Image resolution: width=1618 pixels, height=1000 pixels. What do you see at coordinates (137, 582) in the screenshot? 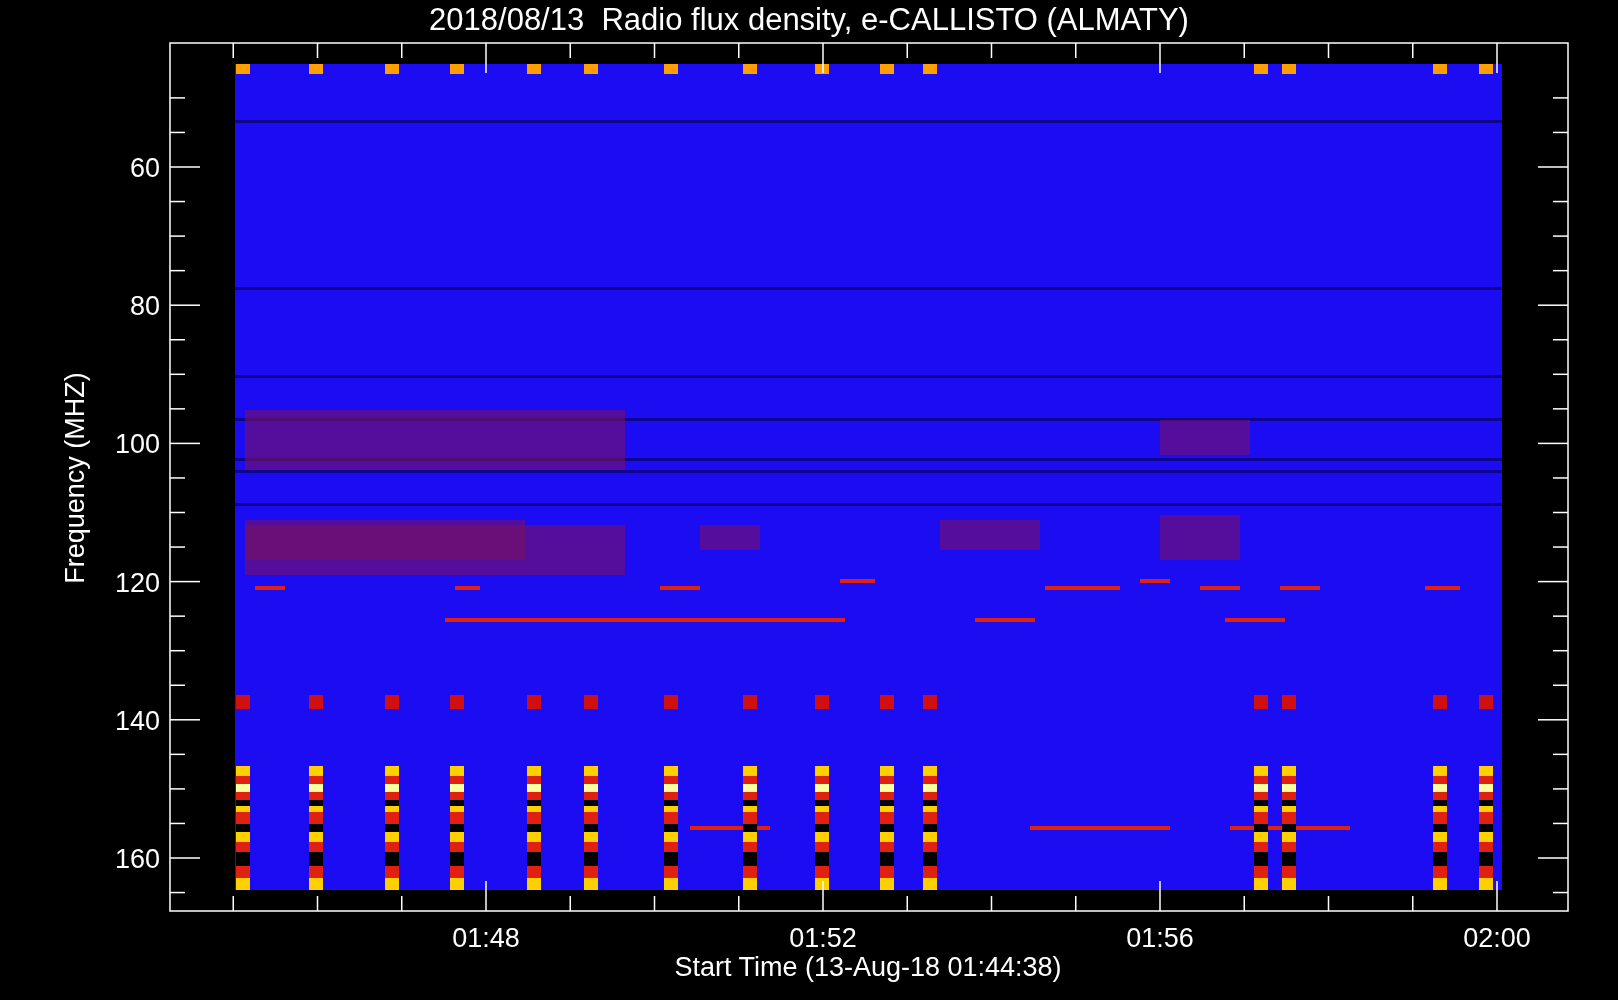
I see `y-tick-label: 120` at bounding box center [137, 582].